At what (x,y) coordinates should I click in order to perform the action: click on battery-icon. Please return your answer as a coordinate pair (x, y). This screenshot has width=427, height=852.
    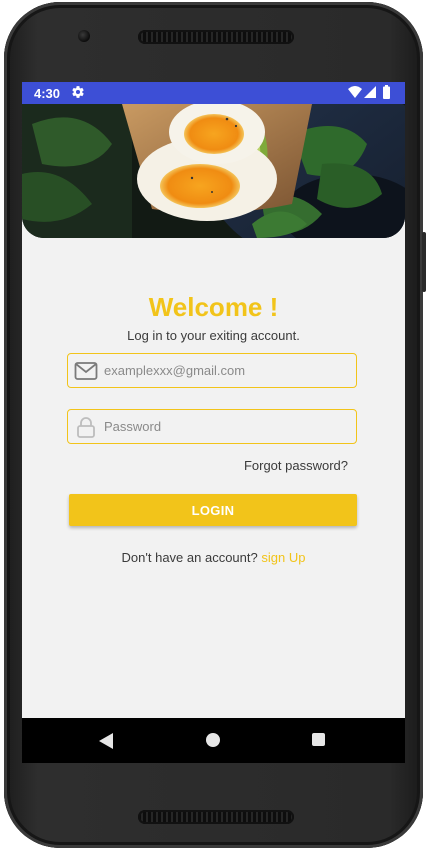
    Looking at the image, I should click on (386, 92).